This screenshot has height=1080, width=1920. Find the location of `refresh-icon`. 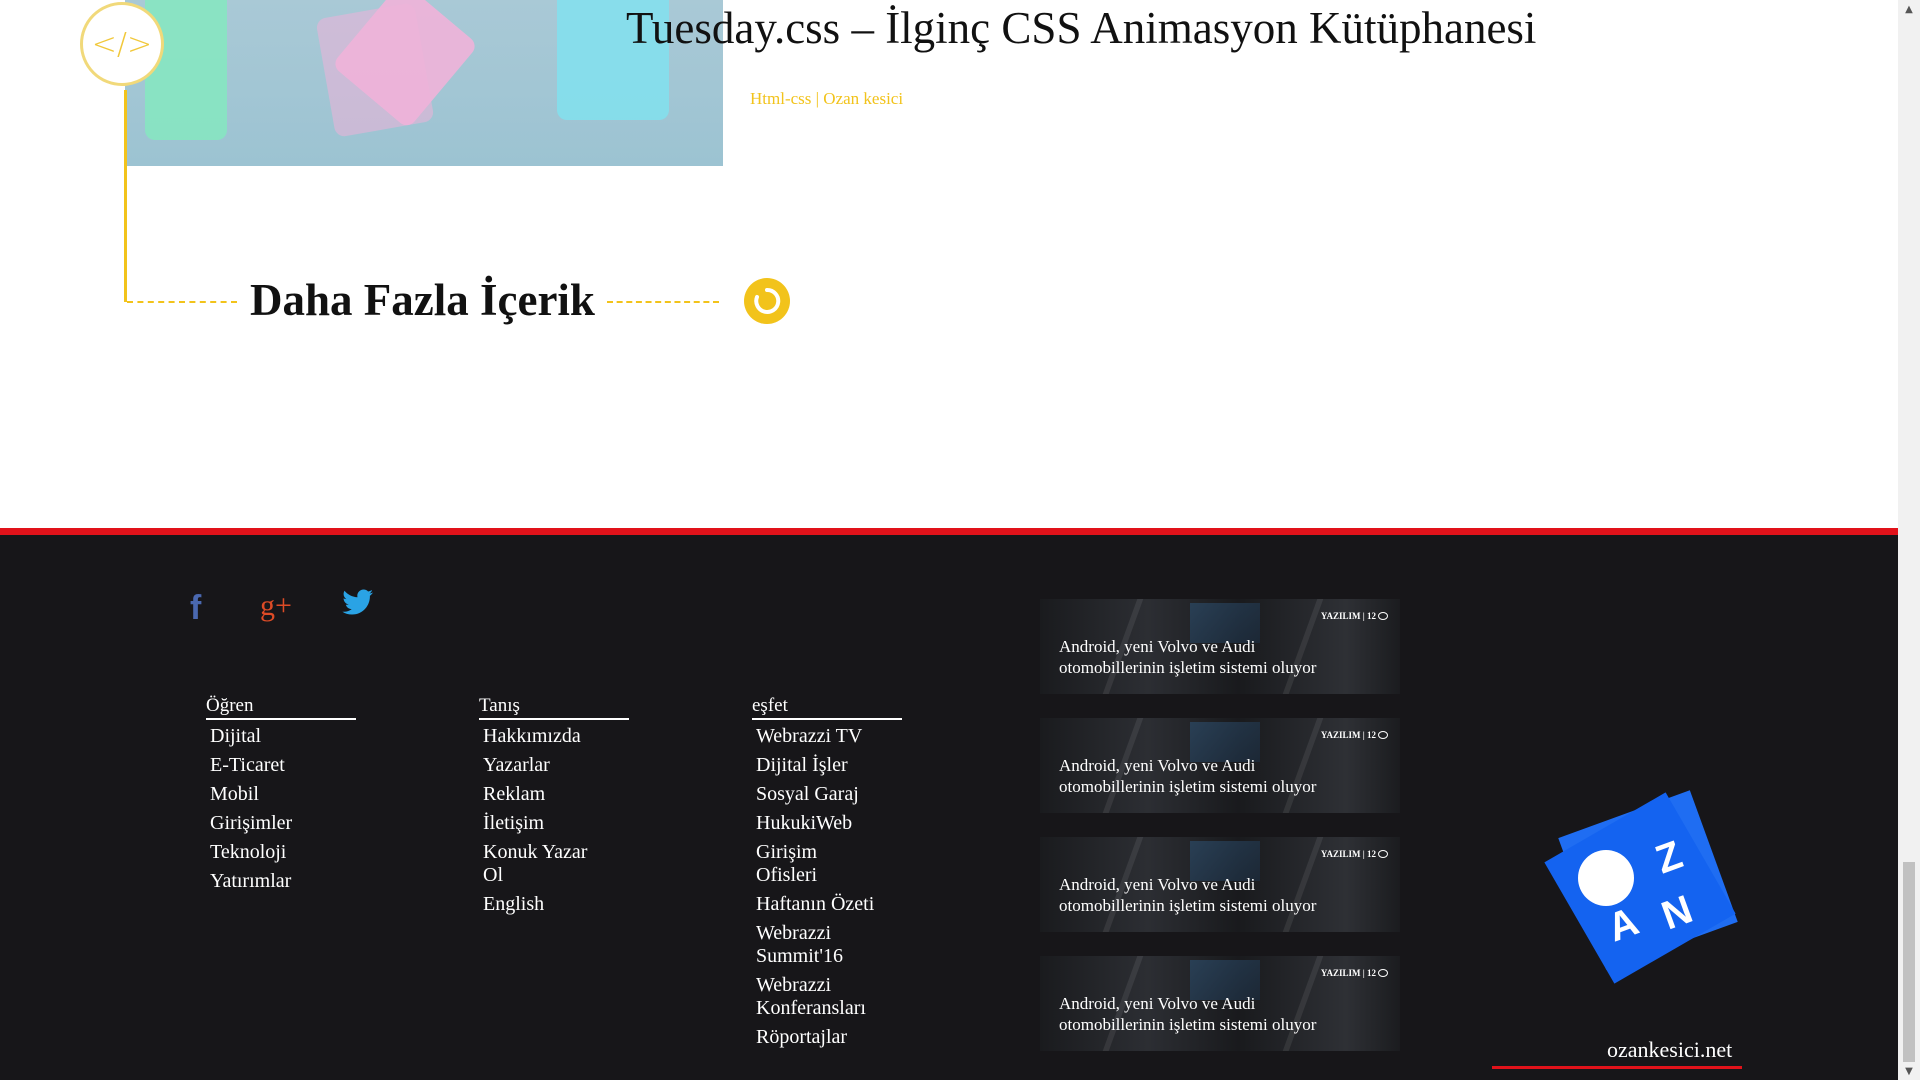

refresh-icon is located at coordinates (767, 300).